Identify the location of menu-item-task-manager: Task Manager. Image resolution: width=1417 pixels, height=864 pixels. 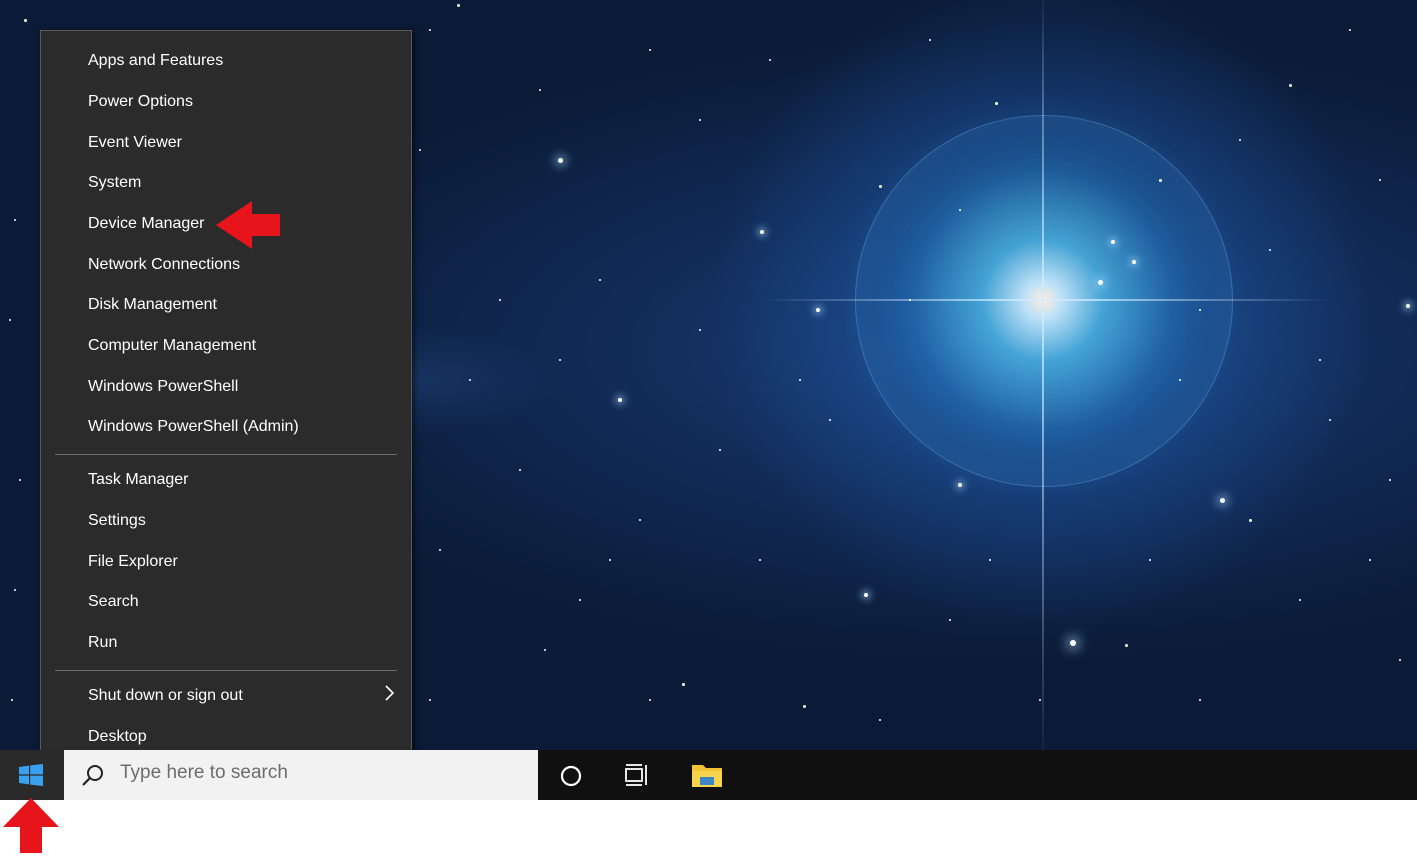
(138, 480).